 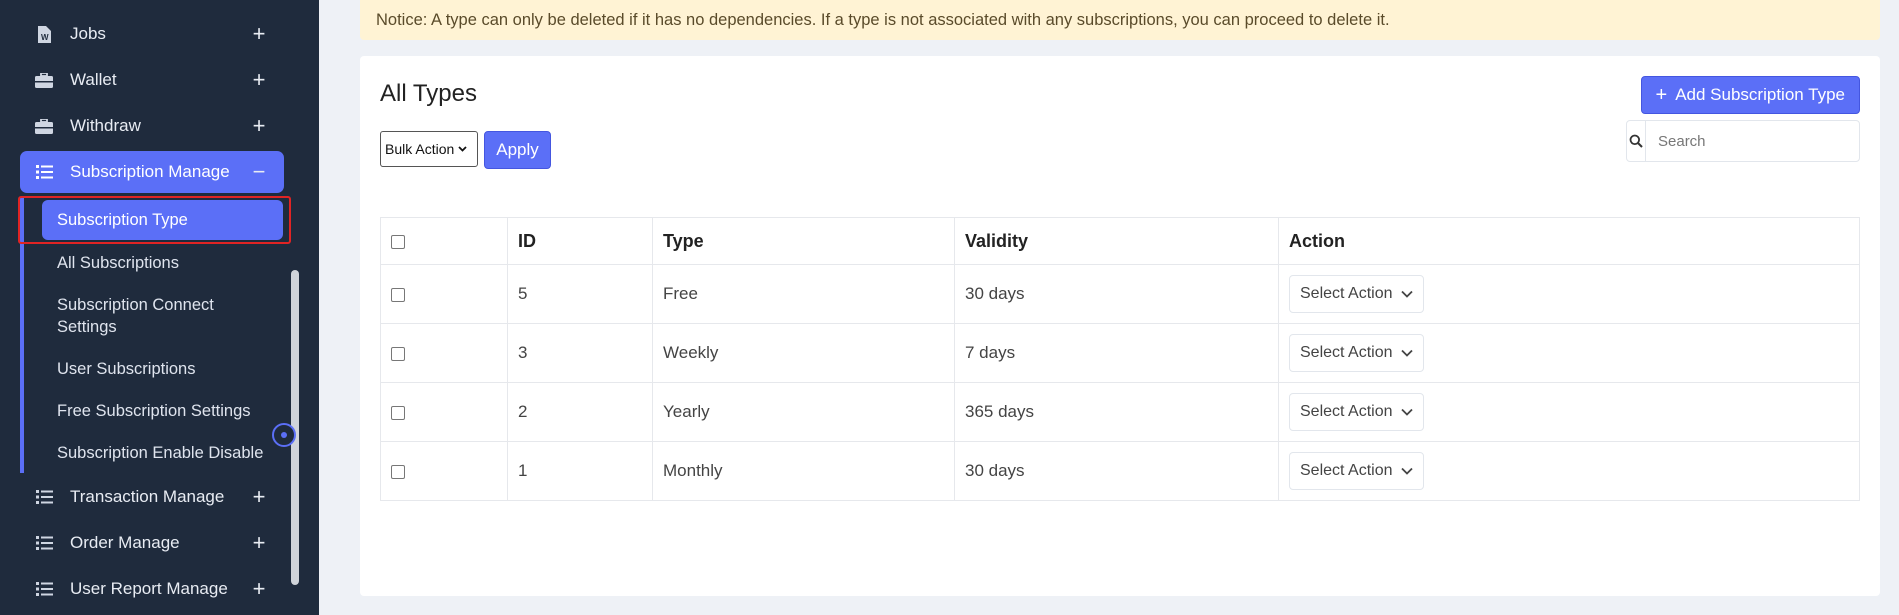 What do you see at coordinates (93, 79) in the screenshot?
I see `sidebar-item-label: Wallet` at bounding box center [93, 79].